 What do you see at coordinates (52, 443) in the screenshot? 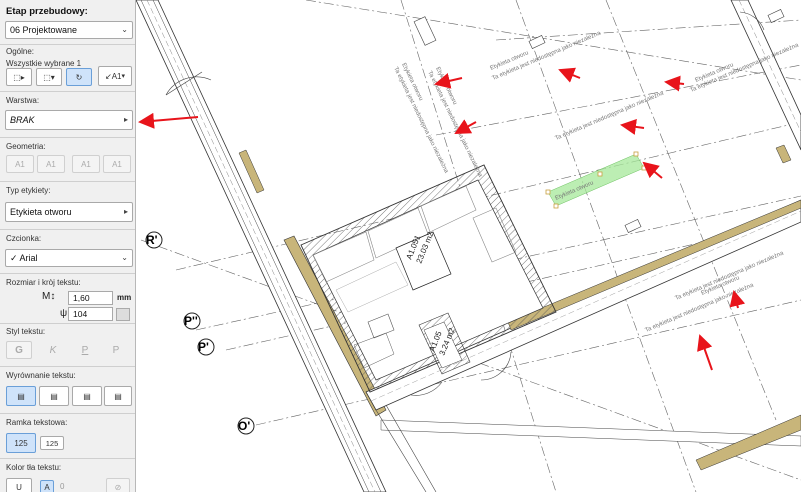
I see `frame-on-button: 125` at bounding box center [52, 443].